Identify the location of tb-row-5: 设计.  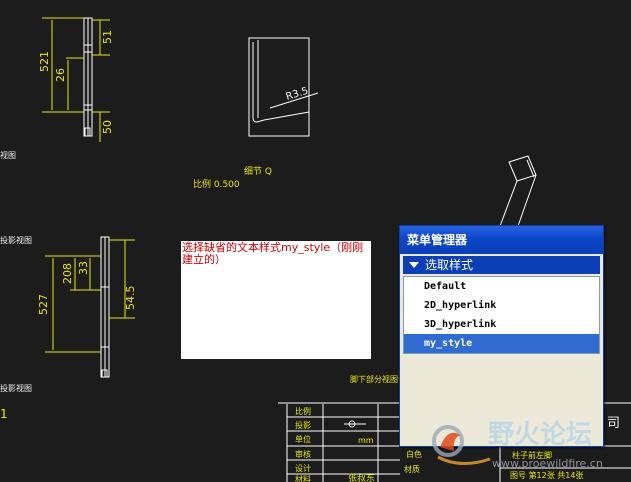
(303, 468).